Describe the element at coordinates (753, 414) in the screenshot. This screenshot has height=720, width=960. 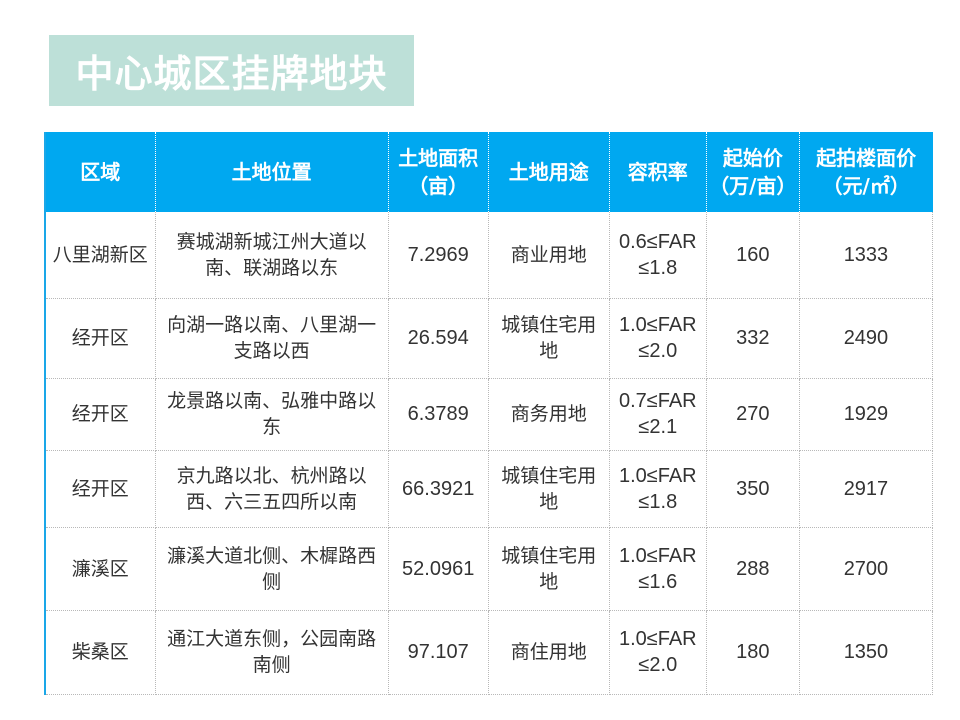
I see `cell-start-price: 270` at that location.